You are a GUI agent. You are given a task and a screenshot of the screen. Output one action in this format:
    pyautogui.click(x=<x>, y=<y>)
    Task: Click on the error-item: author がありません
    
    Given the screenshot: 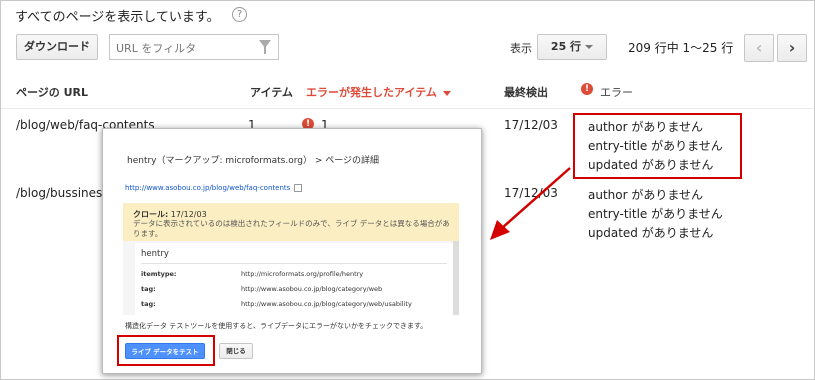 What is the action you would take?
    pyautogui.click(x=645, y=195)
    